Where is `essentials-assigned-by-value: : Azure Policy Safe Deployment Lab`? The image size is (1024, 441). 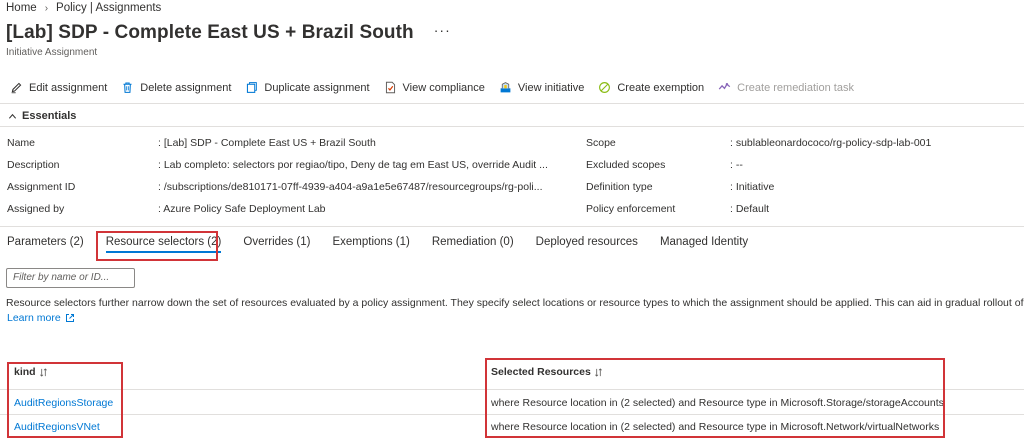 essentials-assigned-by-value: : Azure Policy Safe Deployment Lab is located at coordinates (242, 209).